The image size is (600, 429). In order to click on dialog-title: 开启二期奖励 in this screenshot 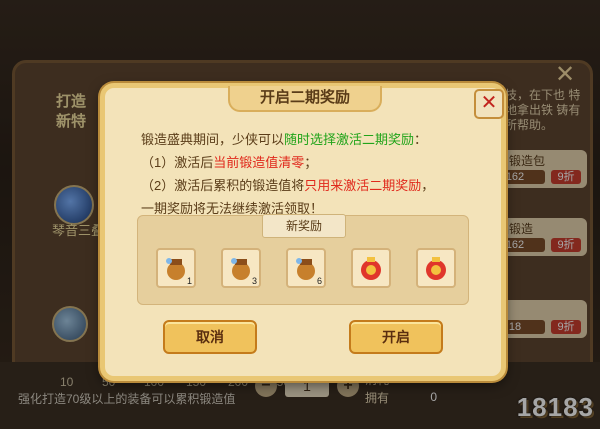, I will do `click(305, 99)`.